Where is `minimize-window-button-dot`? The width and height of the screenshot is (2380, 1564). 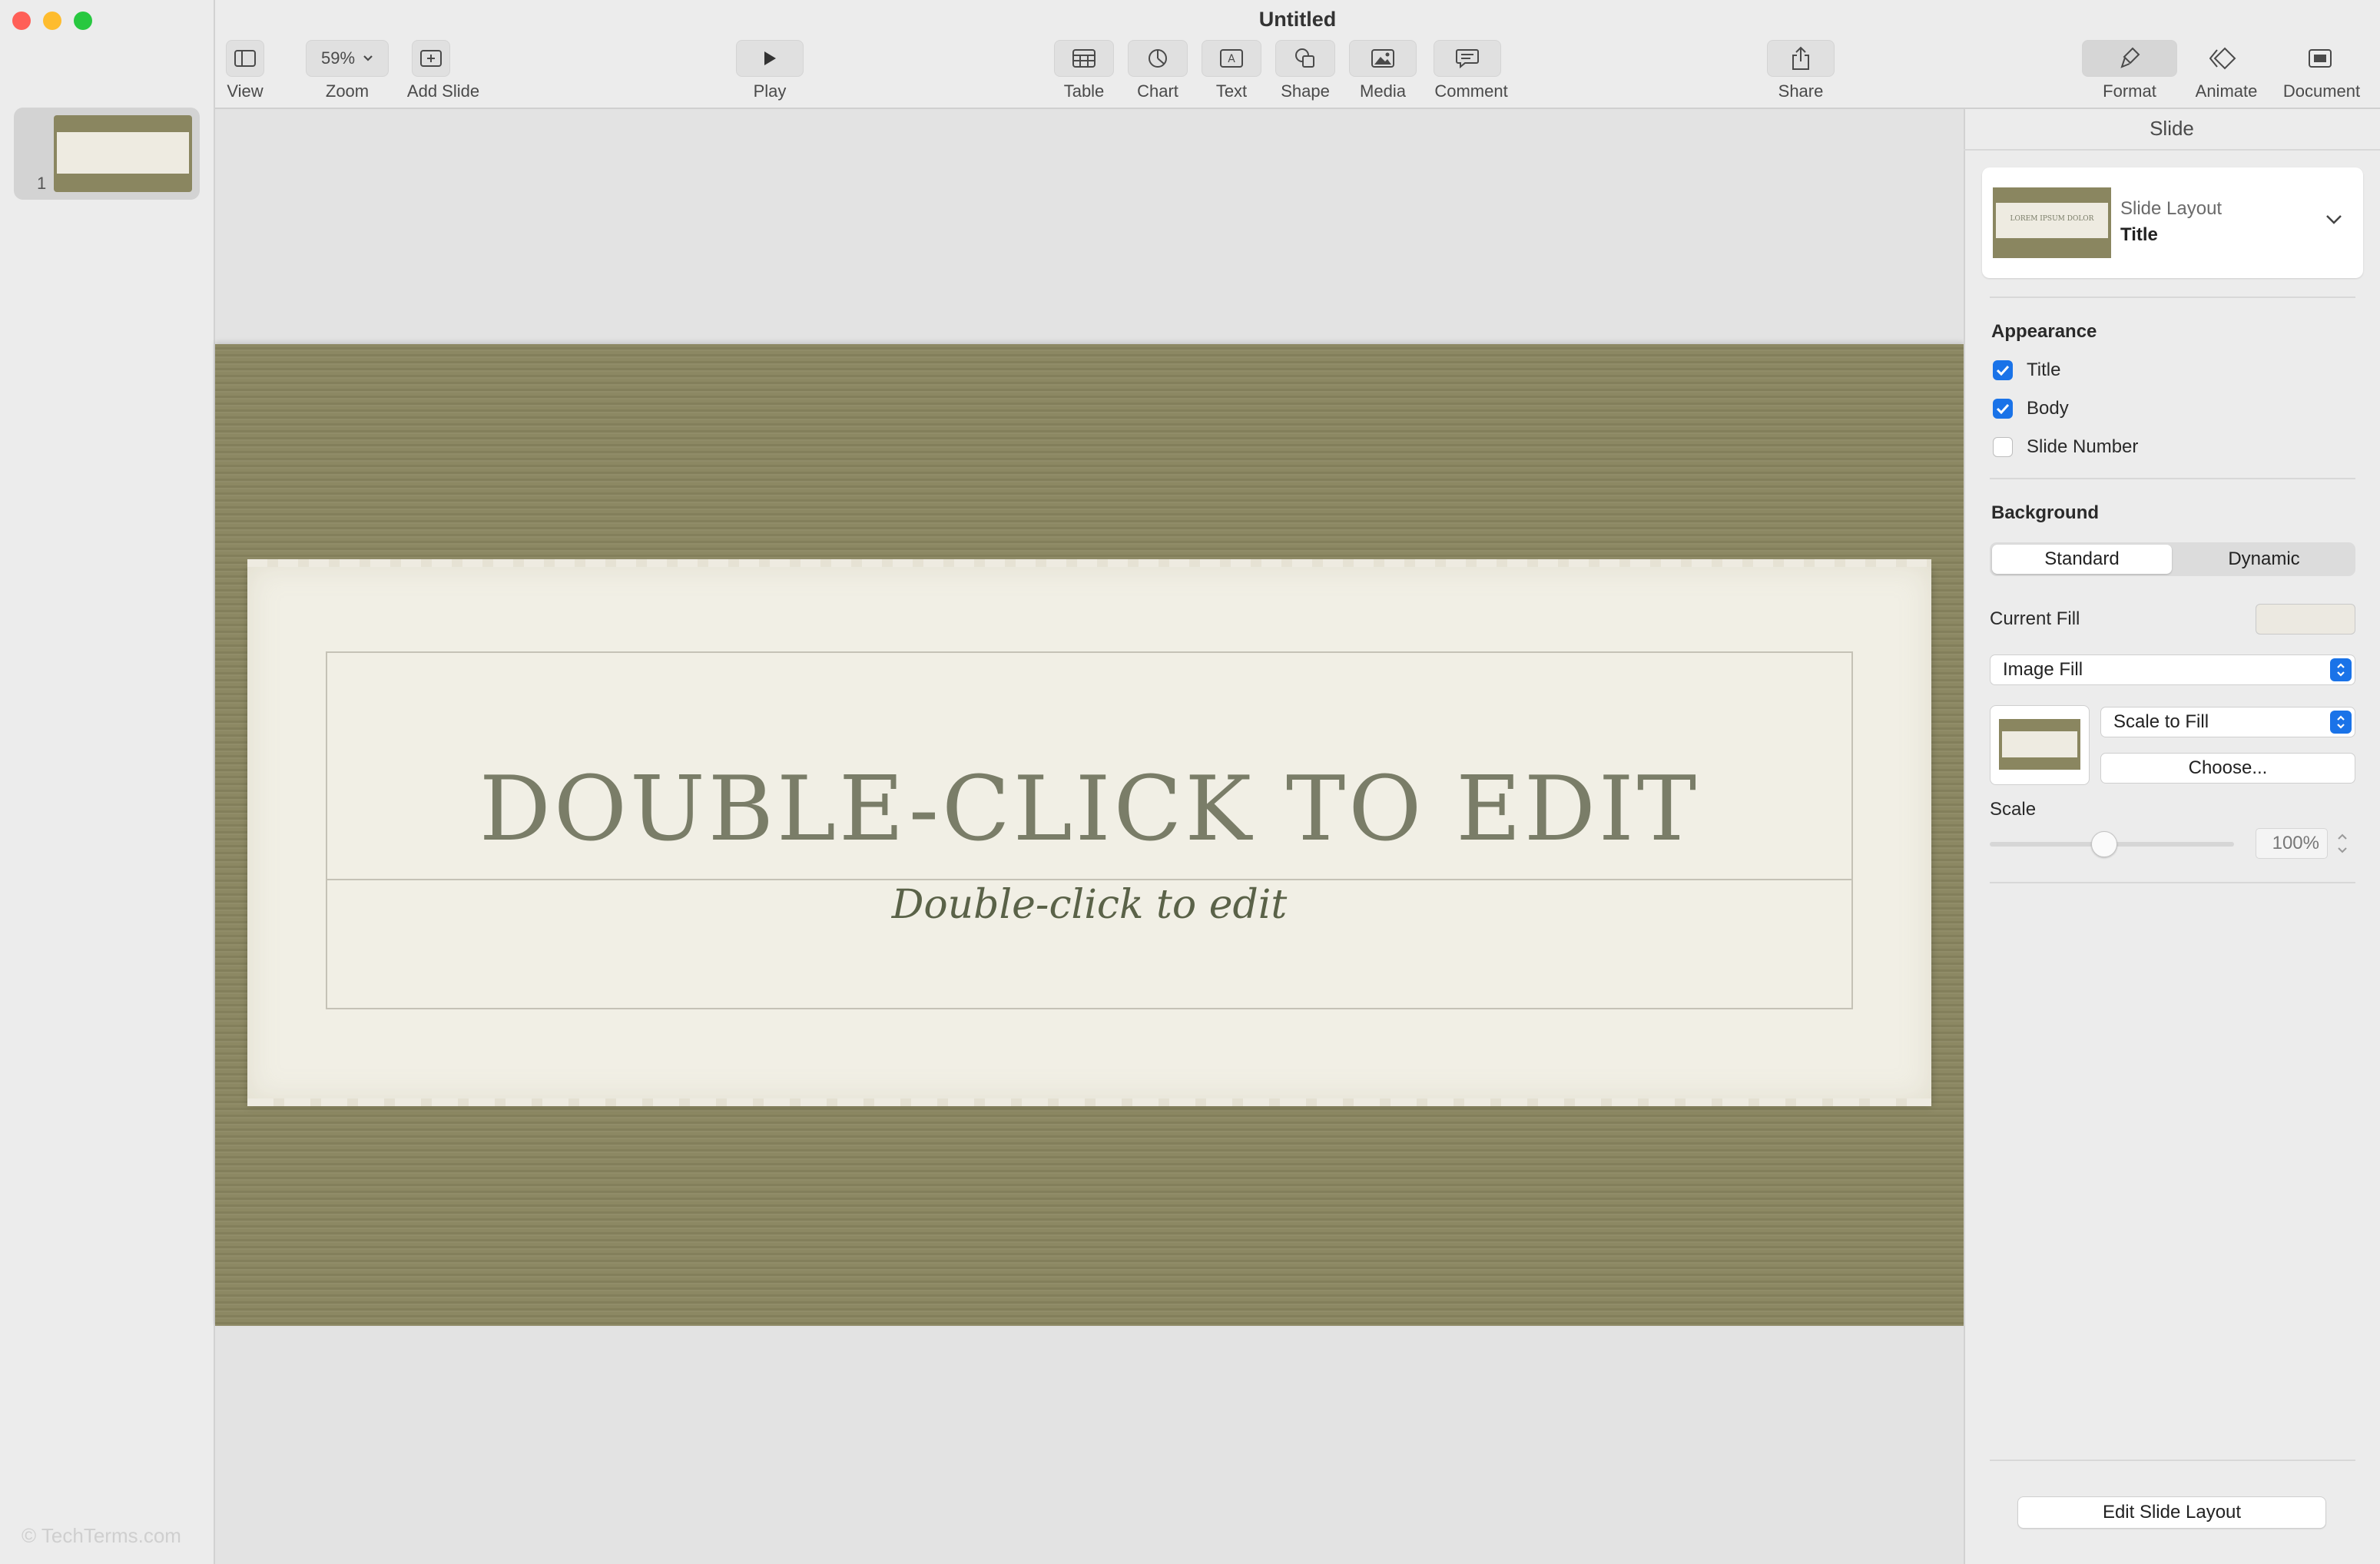
minimize-window-button-dot is located at coordinates (52, 21).